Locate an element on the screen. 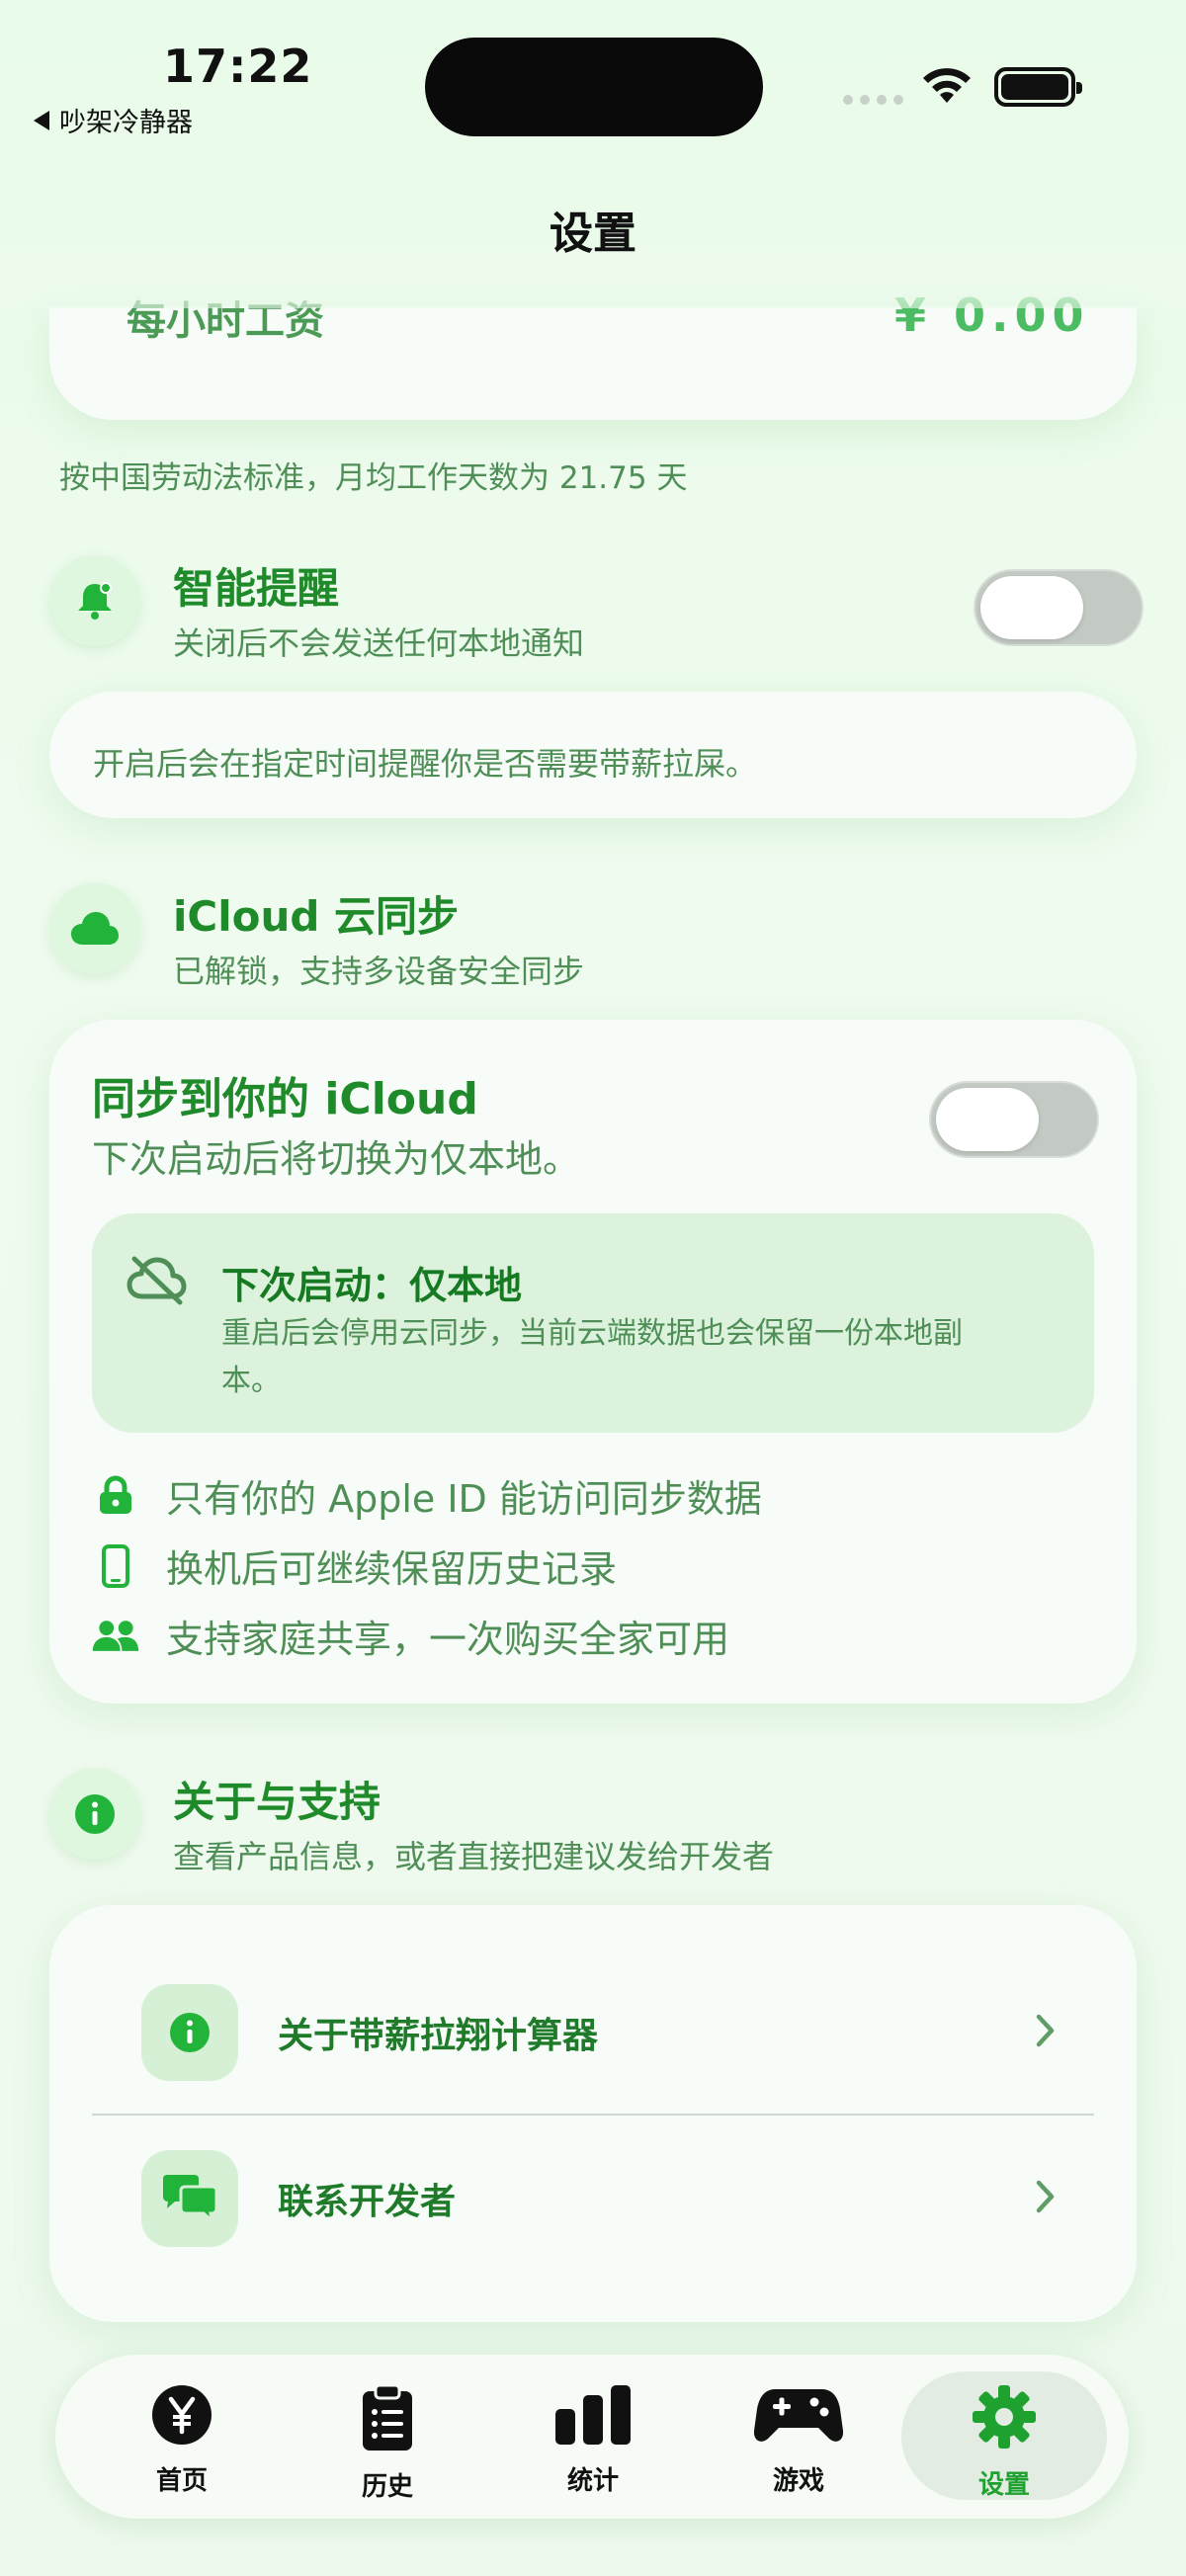 This screenshot has width=1186, height=2576. phone-icon is located at coordinates (115, 1566).